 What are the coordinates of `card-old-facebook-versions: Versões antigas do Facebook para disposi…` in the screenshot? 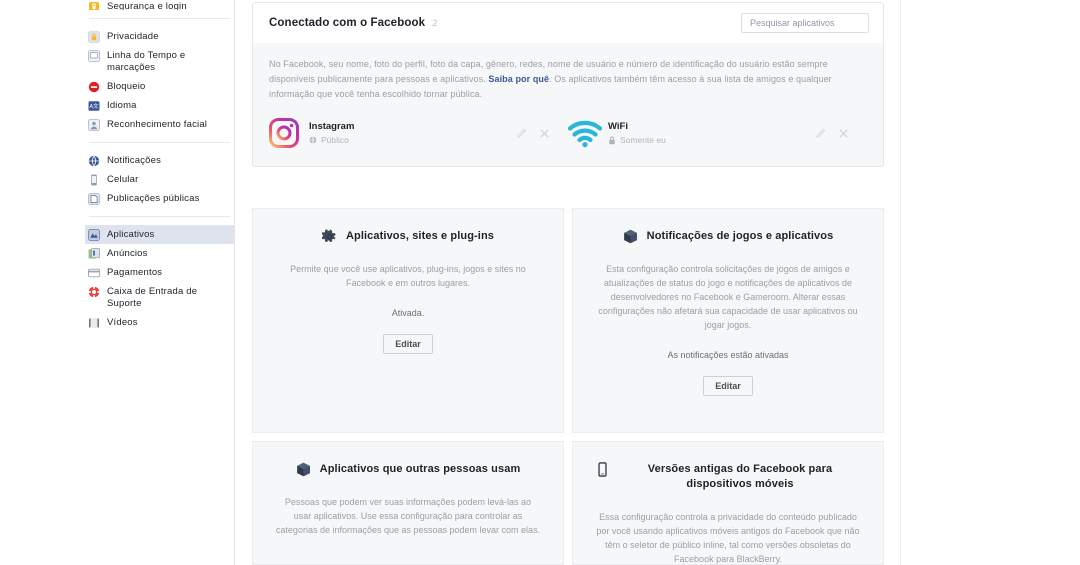 It's located at (728, 503).